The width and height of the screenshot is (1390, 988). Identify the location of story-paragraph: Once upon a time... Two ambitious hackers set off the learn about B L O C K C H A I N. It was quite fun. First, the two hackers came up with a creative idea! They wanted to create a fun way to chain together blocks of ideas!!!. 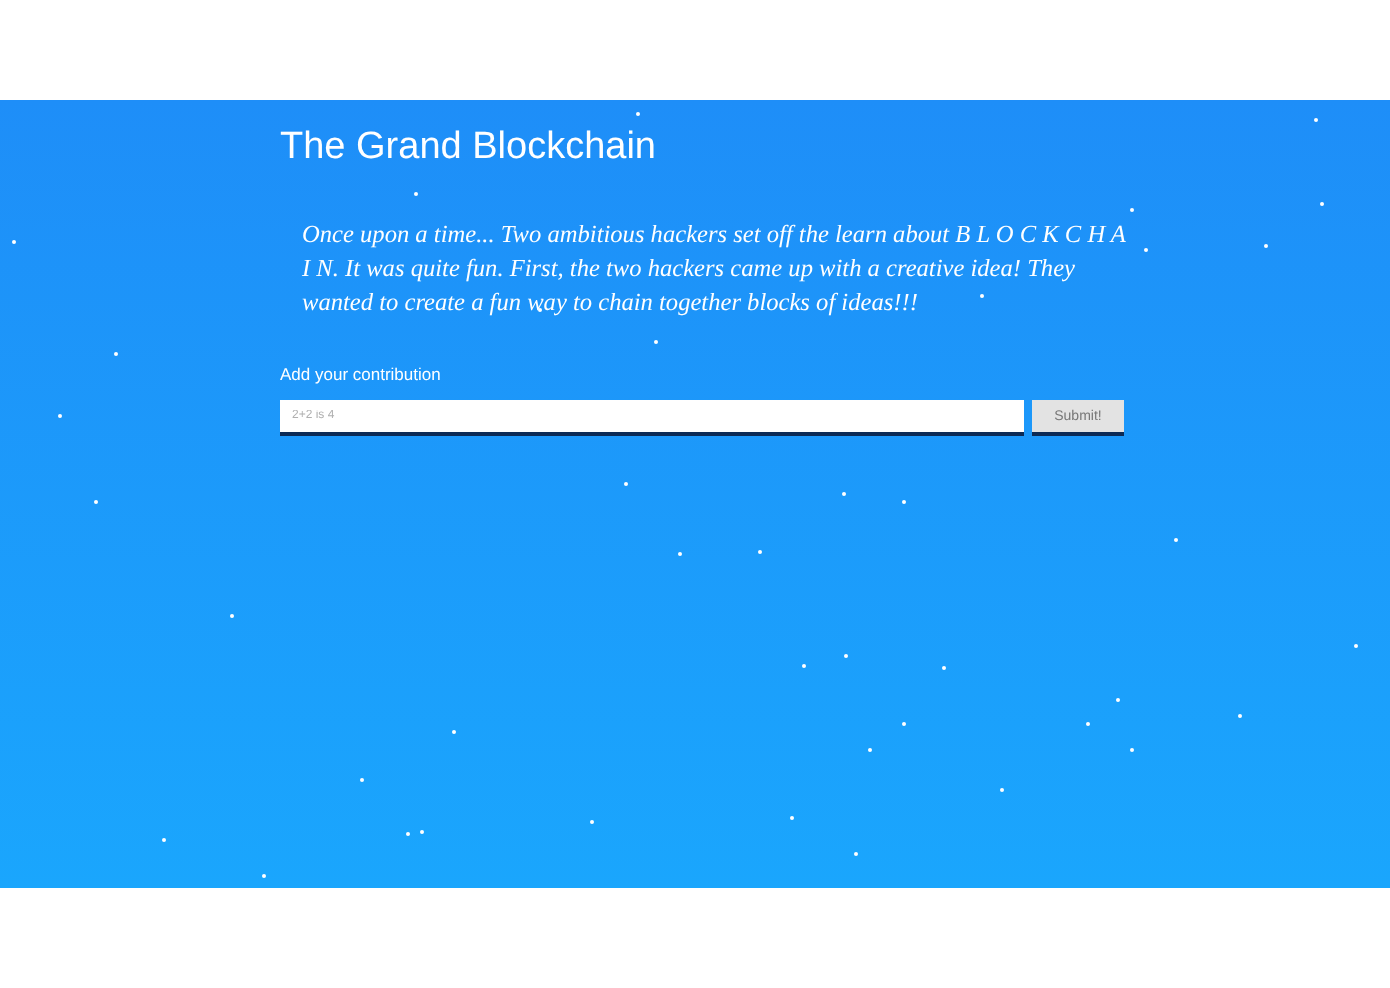
(715, 269).